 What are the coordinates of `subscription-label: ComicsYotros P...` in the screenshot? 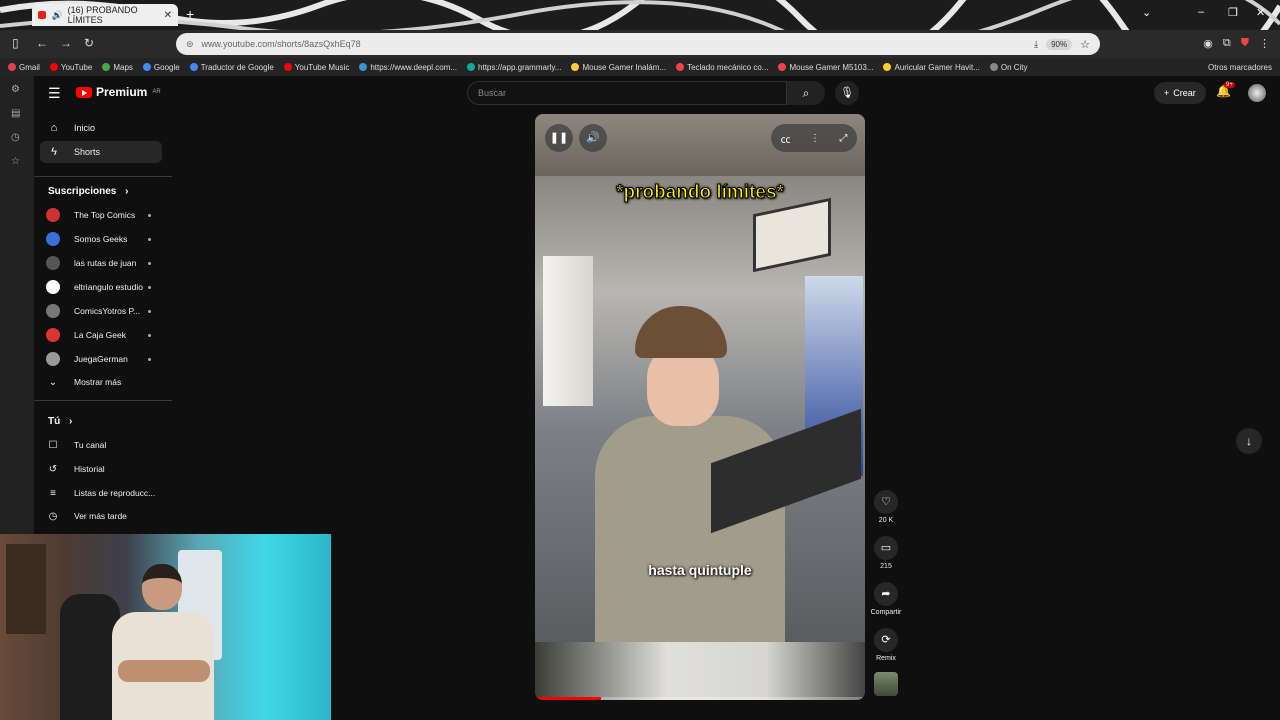 It's located at (107, 311).